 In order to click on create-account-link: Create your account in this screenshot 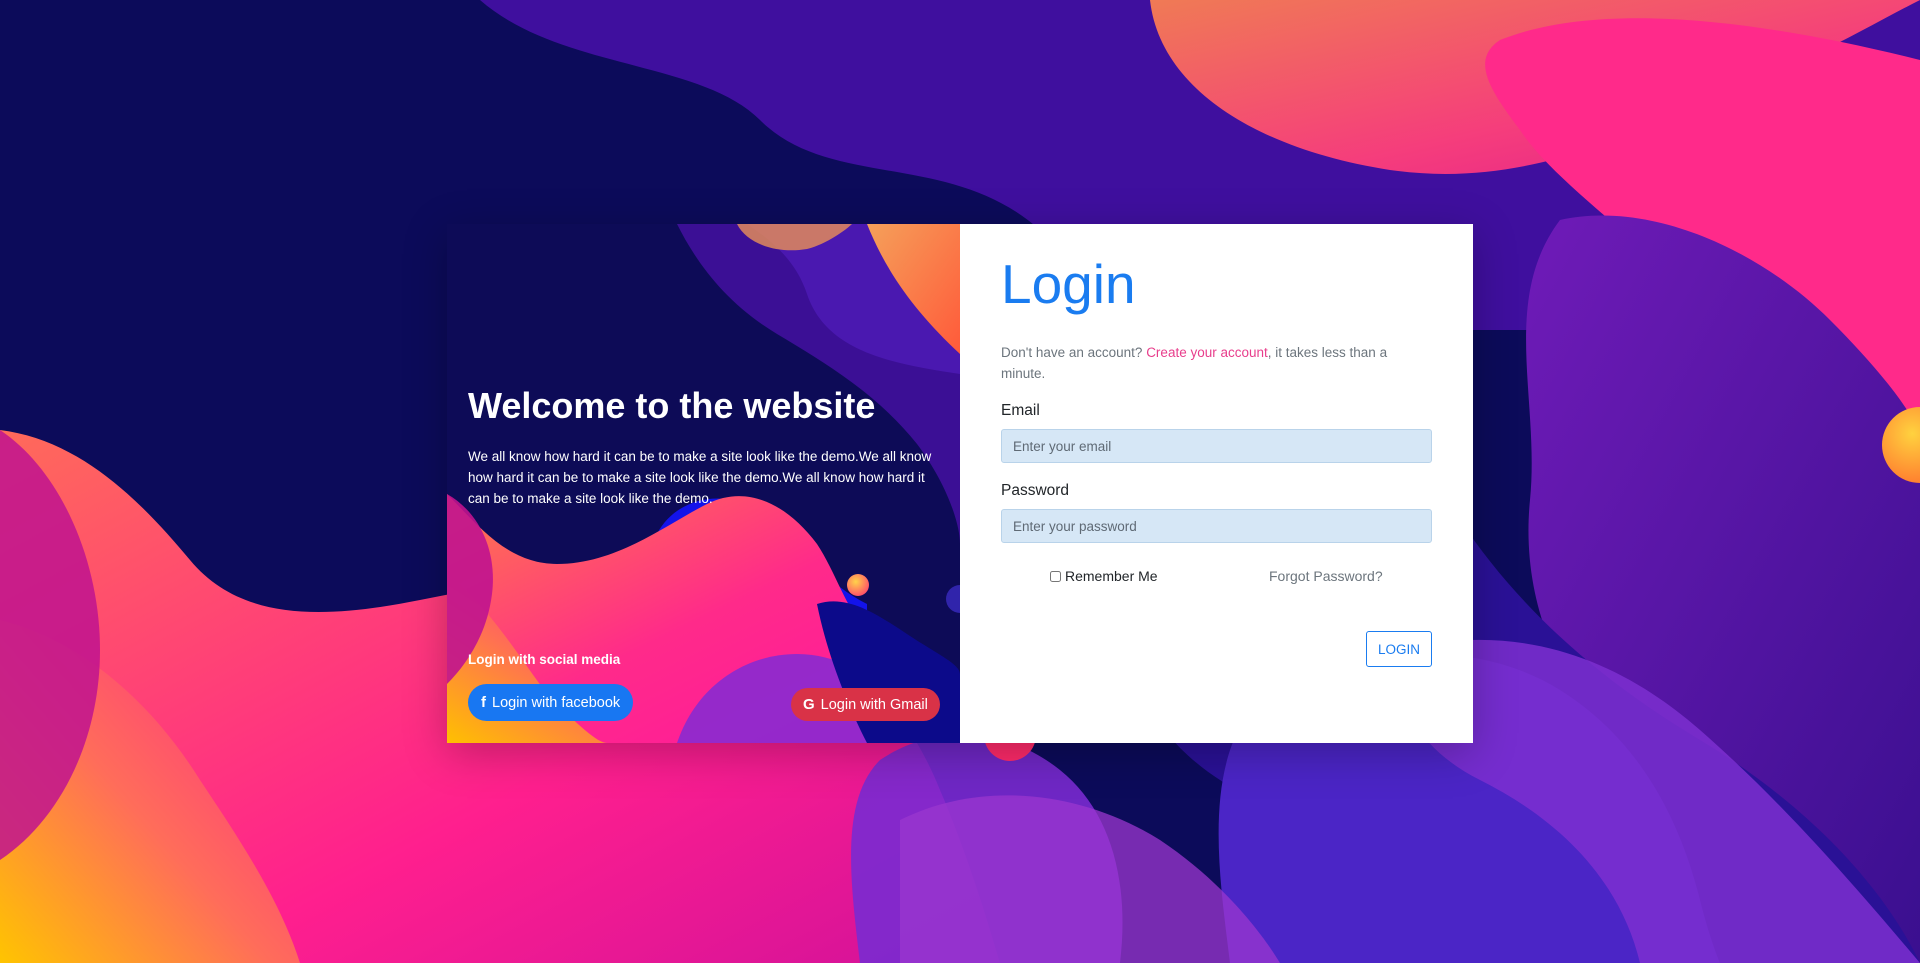, I will do `click(1207, 352)`.